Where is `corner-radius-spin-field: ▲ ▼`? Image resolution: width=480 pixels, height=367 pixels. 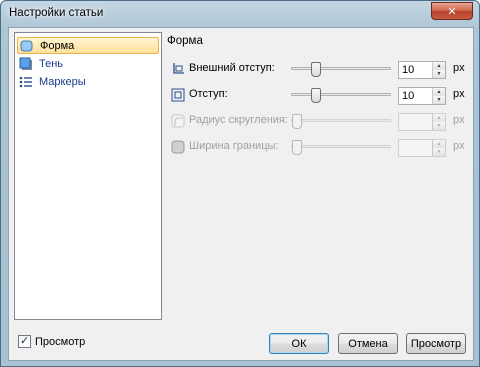 corner-radius-spin-field: ▲ ▼ is located at coordinates (422, 122).